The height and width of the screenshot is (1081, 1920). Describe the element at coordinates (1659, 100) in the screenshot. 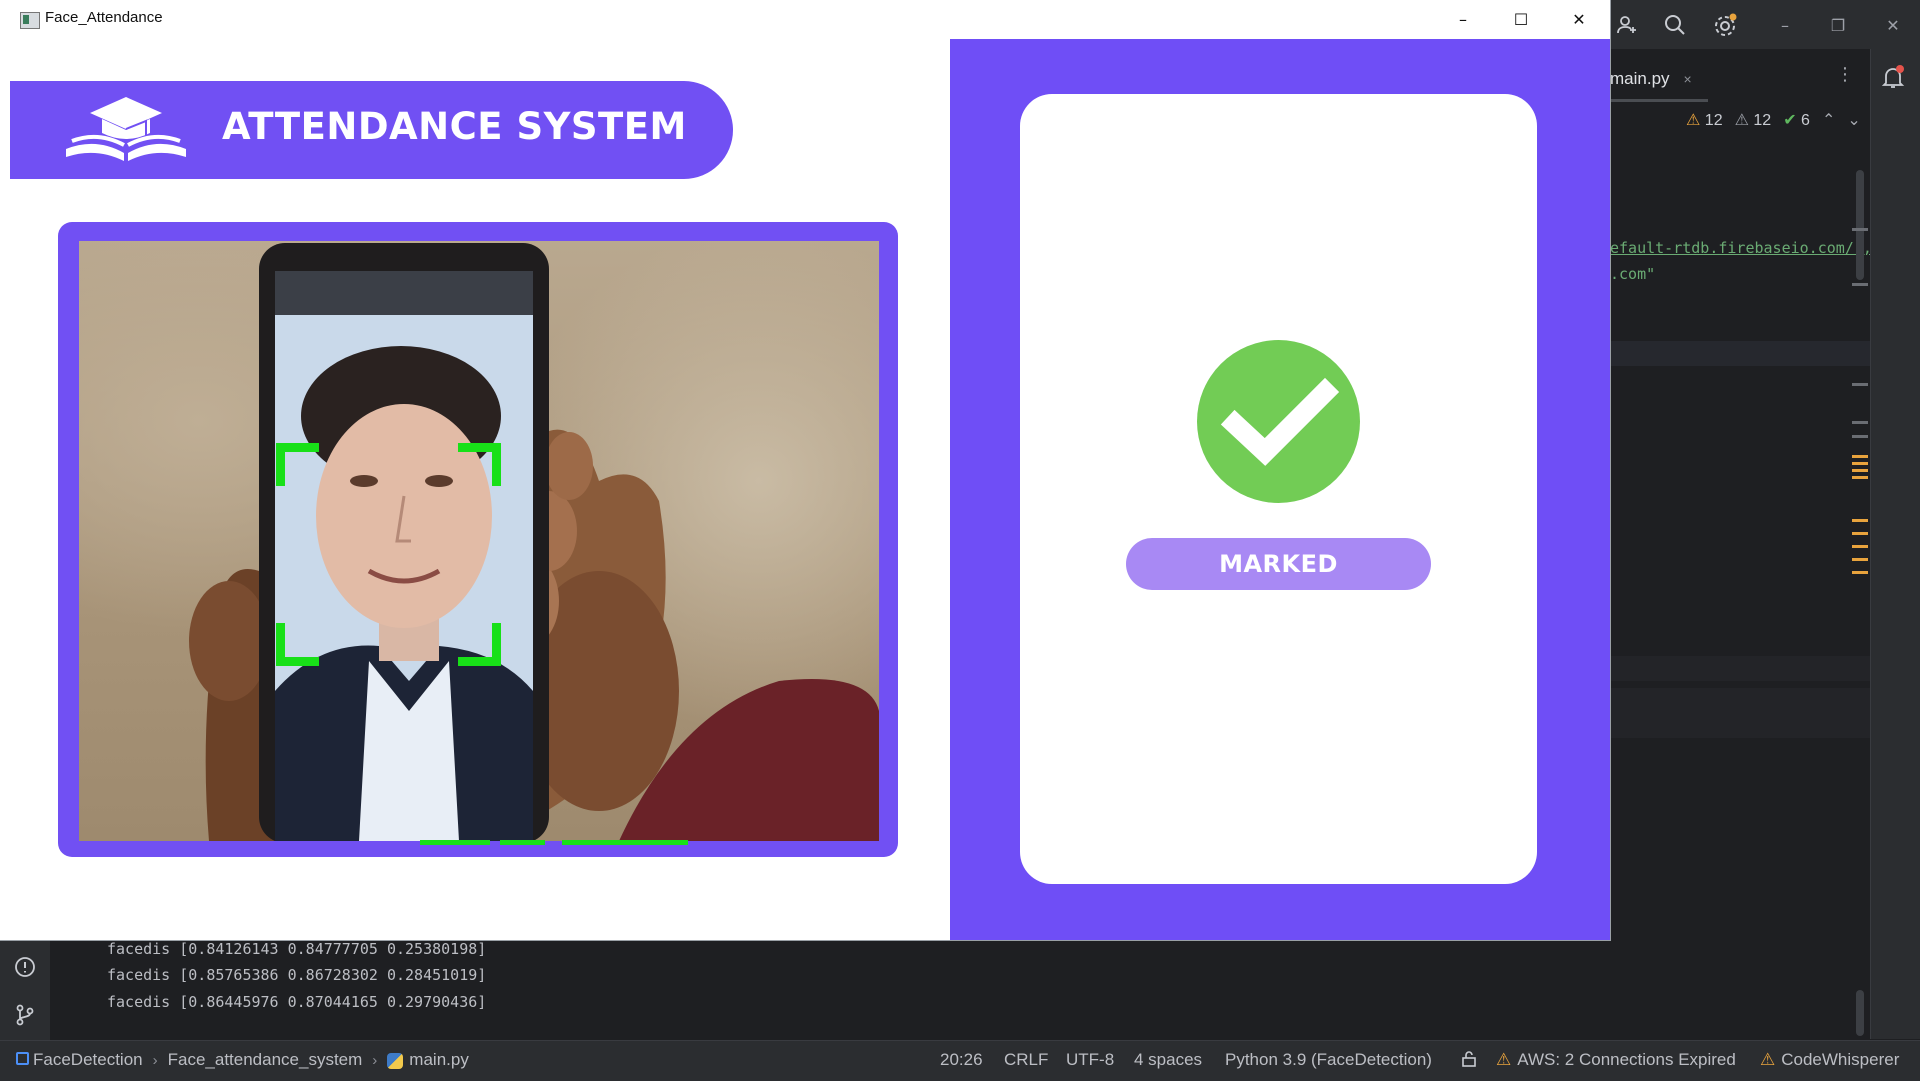

I see `active-tab-indicator` at that location.